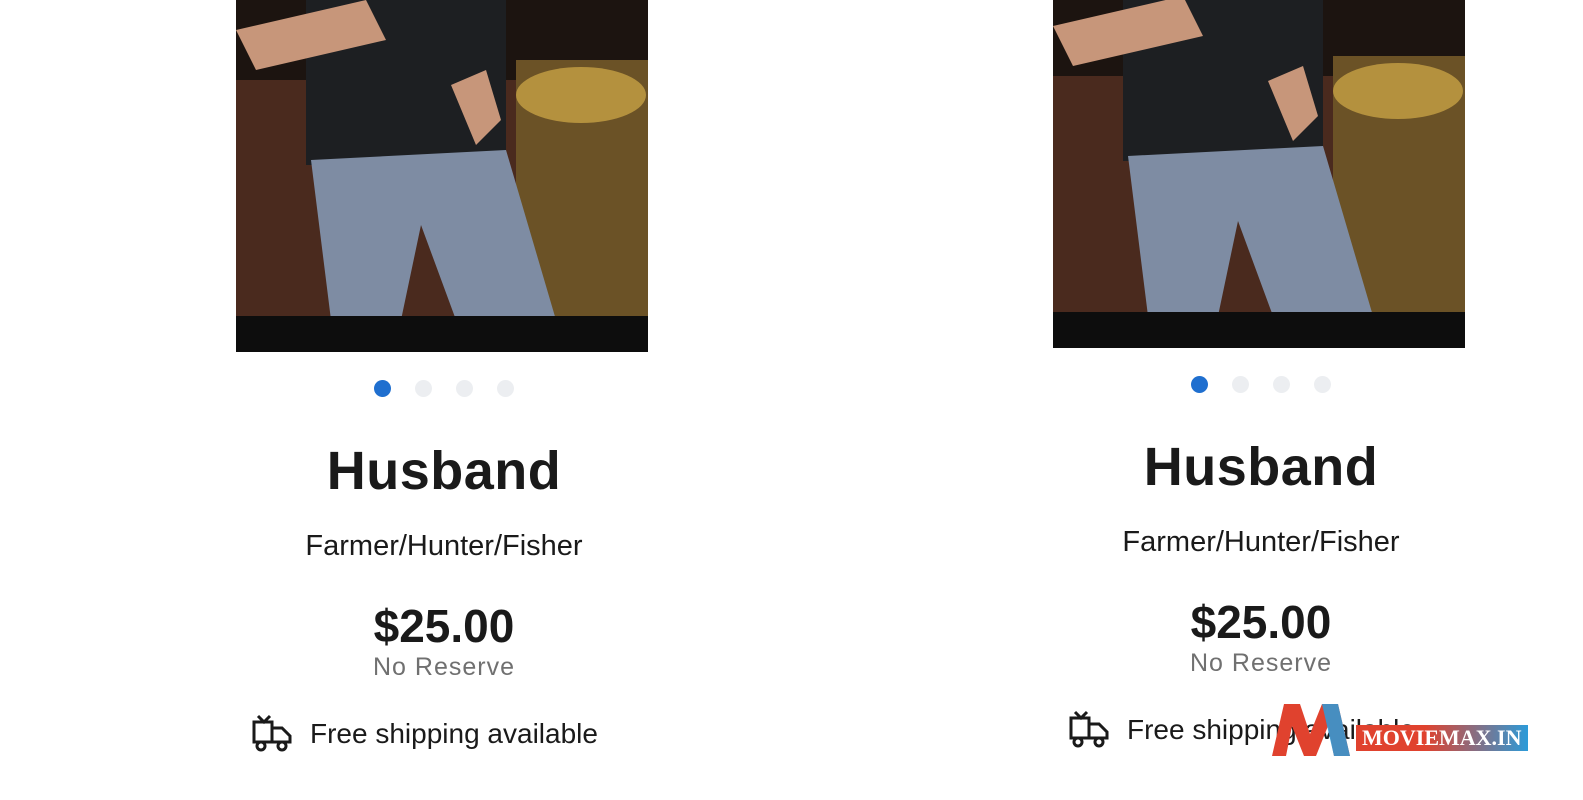 This screenshot has width=1583, height=800. I want to click on shipping-info: Free shipping available, so click(452, 734).